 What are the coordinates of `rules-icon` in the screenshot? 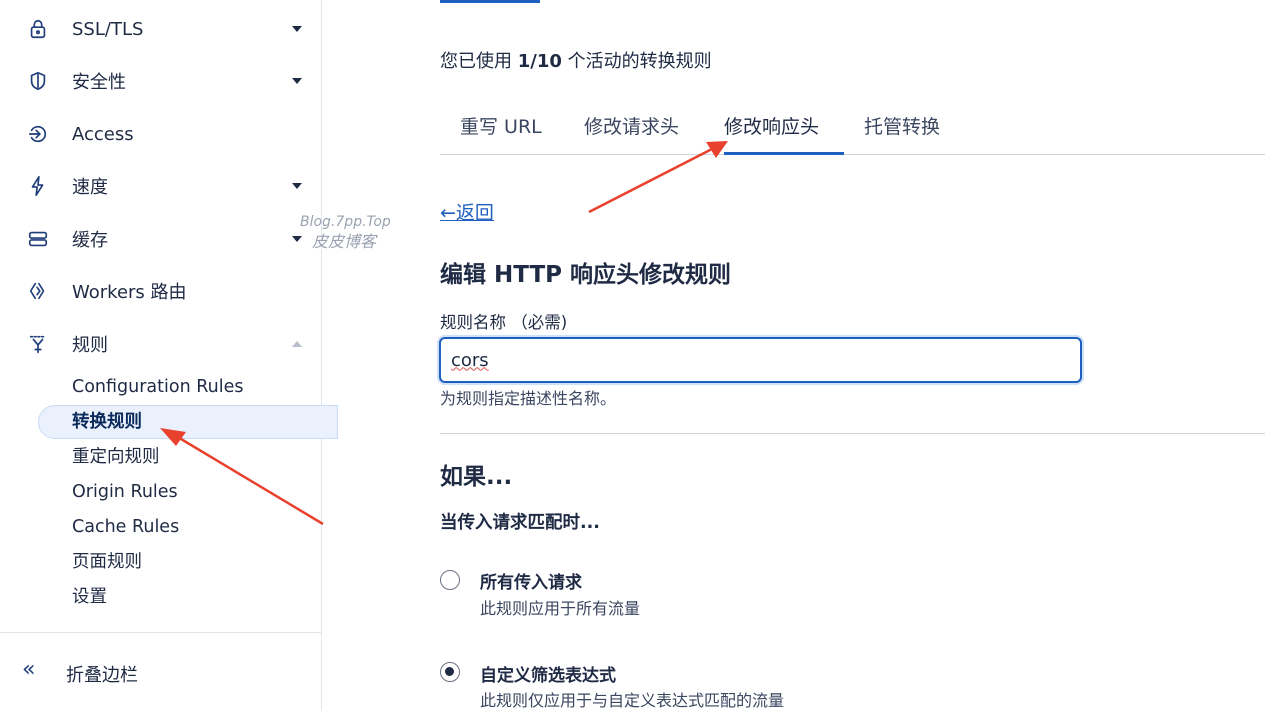 It's located at (38, 344).